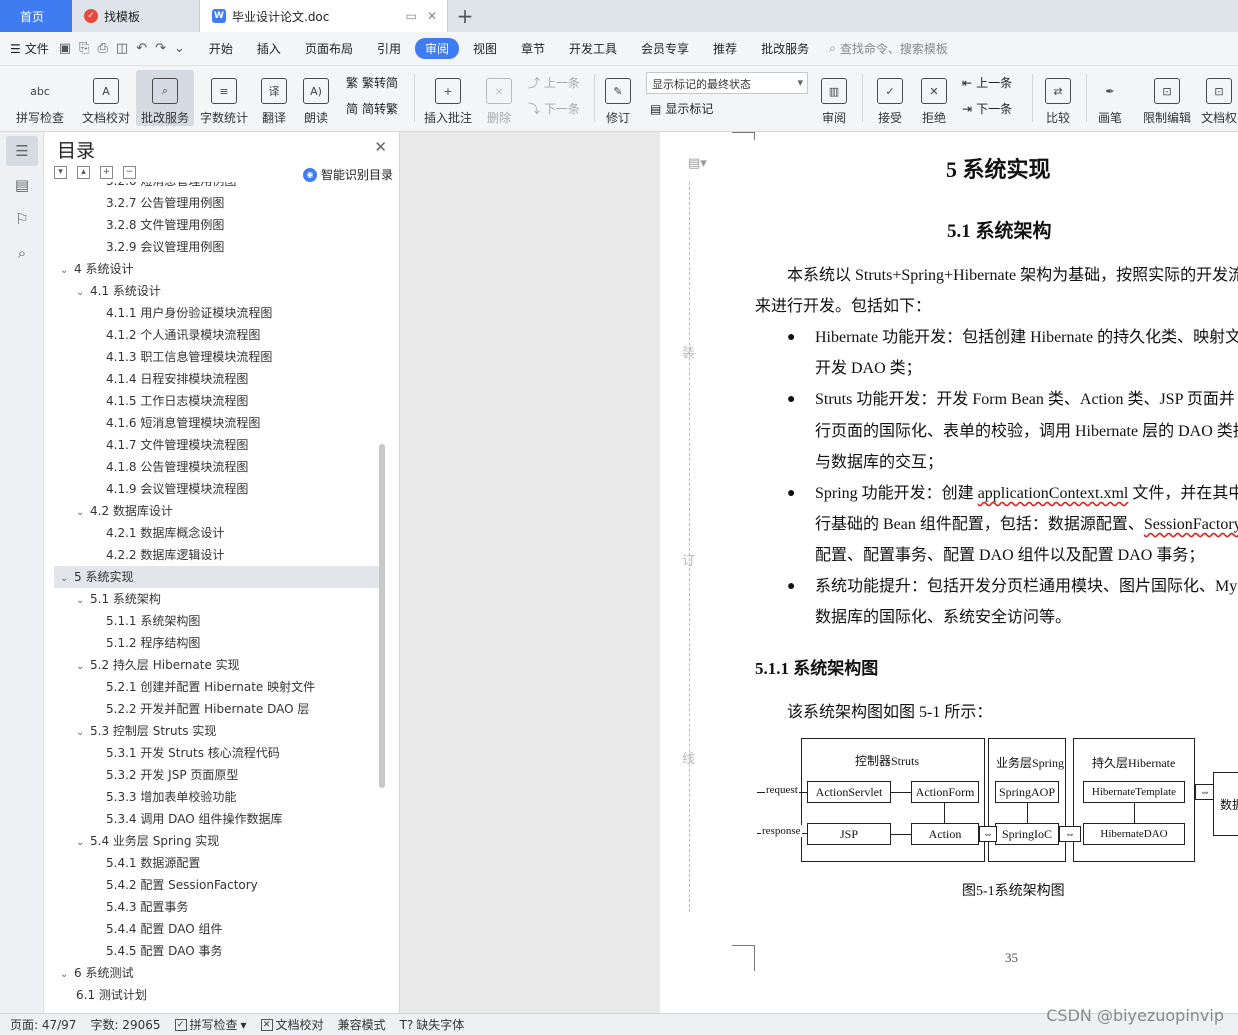  What do you see at coordinates (217, 797) in the screenshot?
I see `toc-item: 5.3.3 增加表单校验功能` at bounding box center [217, 797].